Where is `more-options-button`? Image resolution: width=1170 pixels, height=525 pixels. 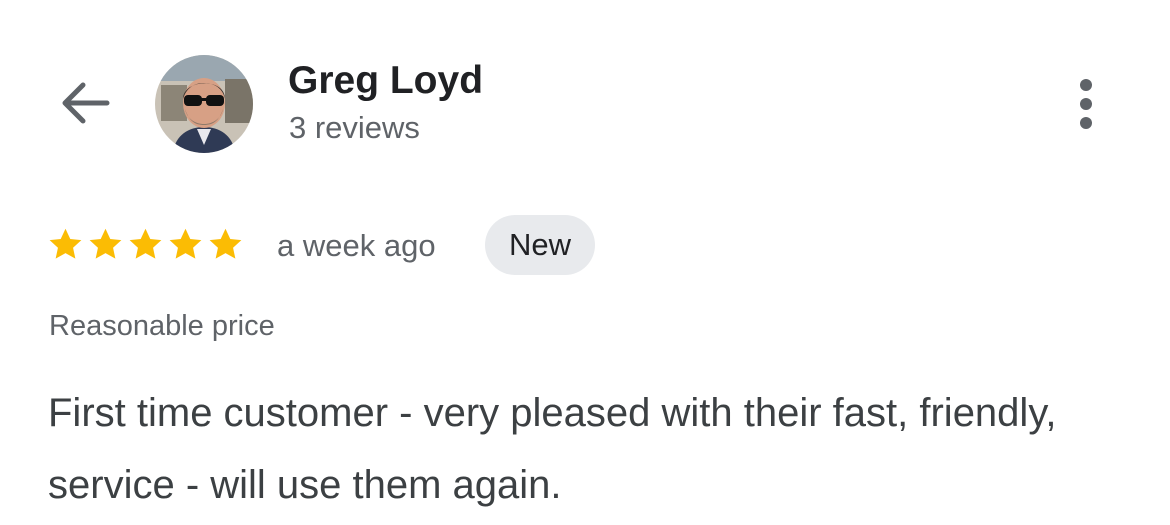 more-options-button is located at coordinates (1086, 104).